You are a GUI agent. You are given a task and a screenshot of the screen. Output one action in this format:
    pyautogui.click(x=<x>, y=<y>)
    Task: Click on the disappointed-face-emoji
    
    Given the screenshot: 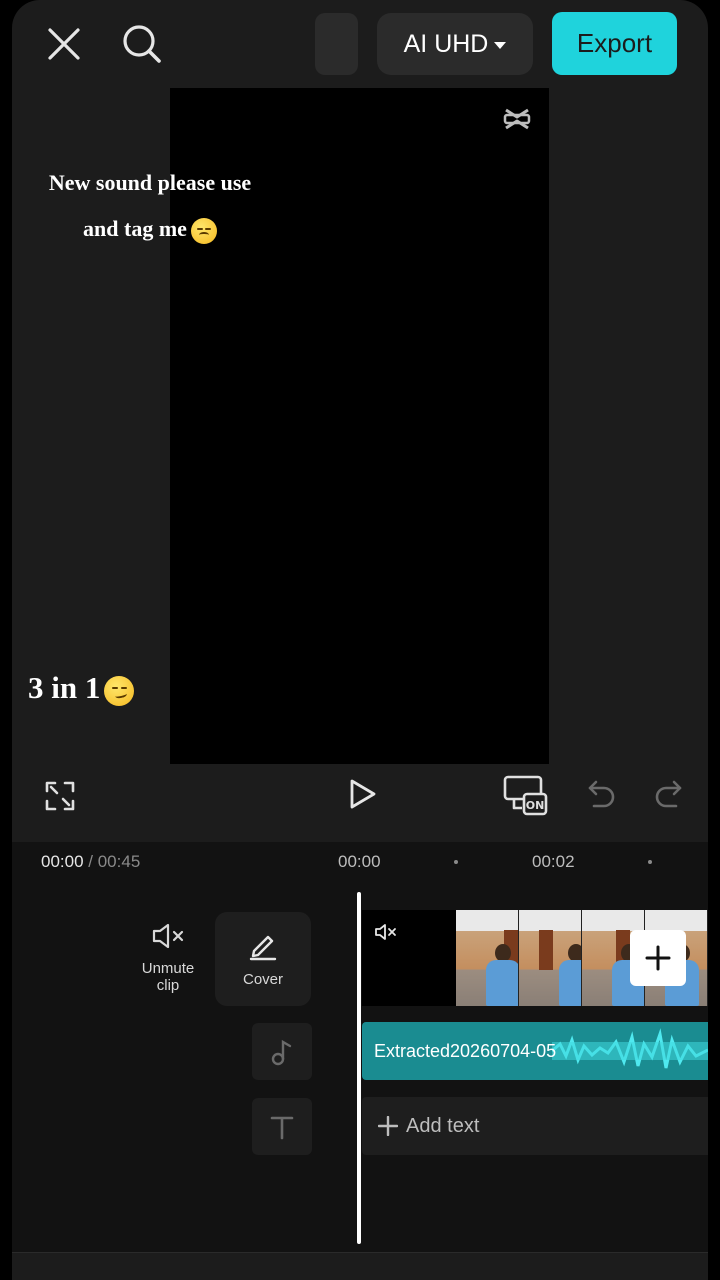 What is the action you would take?
    pyautogui.click(x=203, y=230)
    